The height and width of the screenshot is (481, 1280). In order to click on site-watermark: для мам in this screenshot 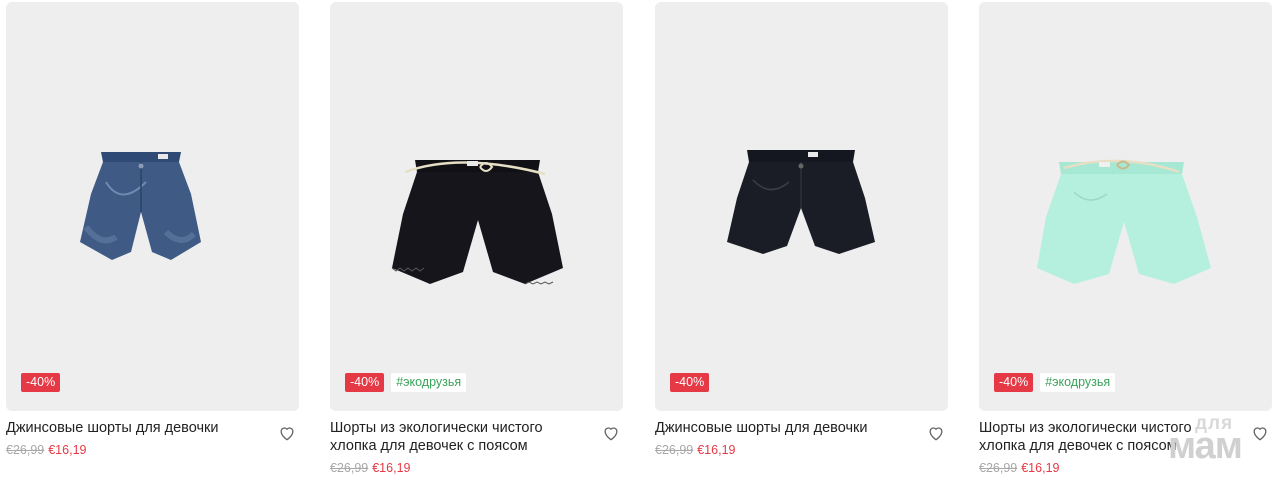, I will do `click(1218, 440)`.